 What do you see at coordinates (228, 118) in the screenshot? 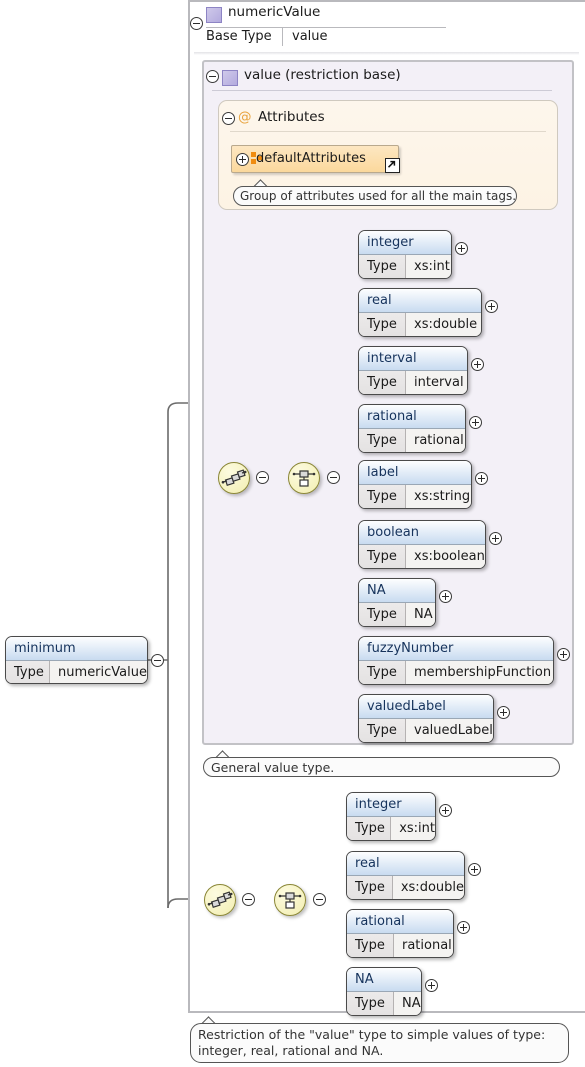
I see `attributes-collapse-toggle` at bounding box center [228, 118].